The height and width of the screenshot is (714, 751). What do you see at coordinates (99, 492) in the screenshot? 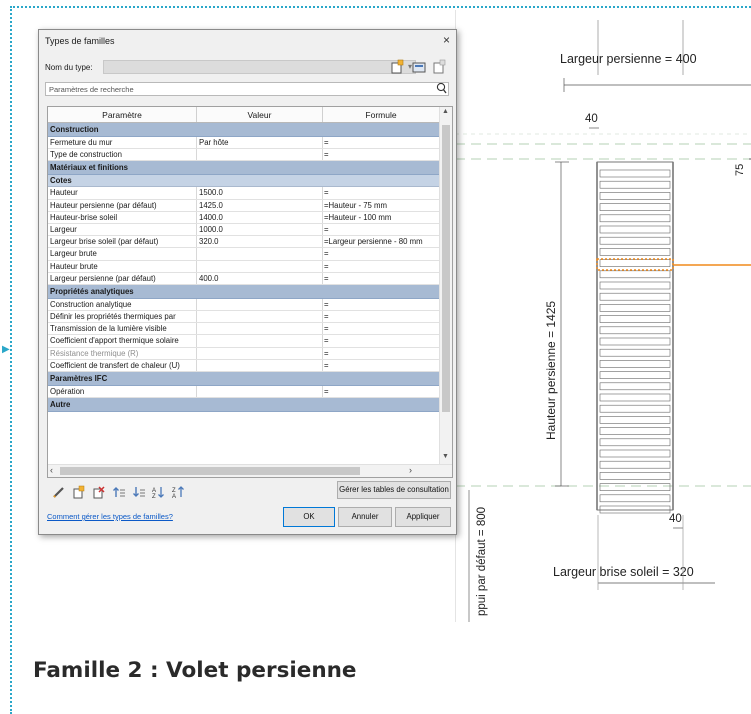
I see `delete-parameter-icon` at bounding box center [99, 492].